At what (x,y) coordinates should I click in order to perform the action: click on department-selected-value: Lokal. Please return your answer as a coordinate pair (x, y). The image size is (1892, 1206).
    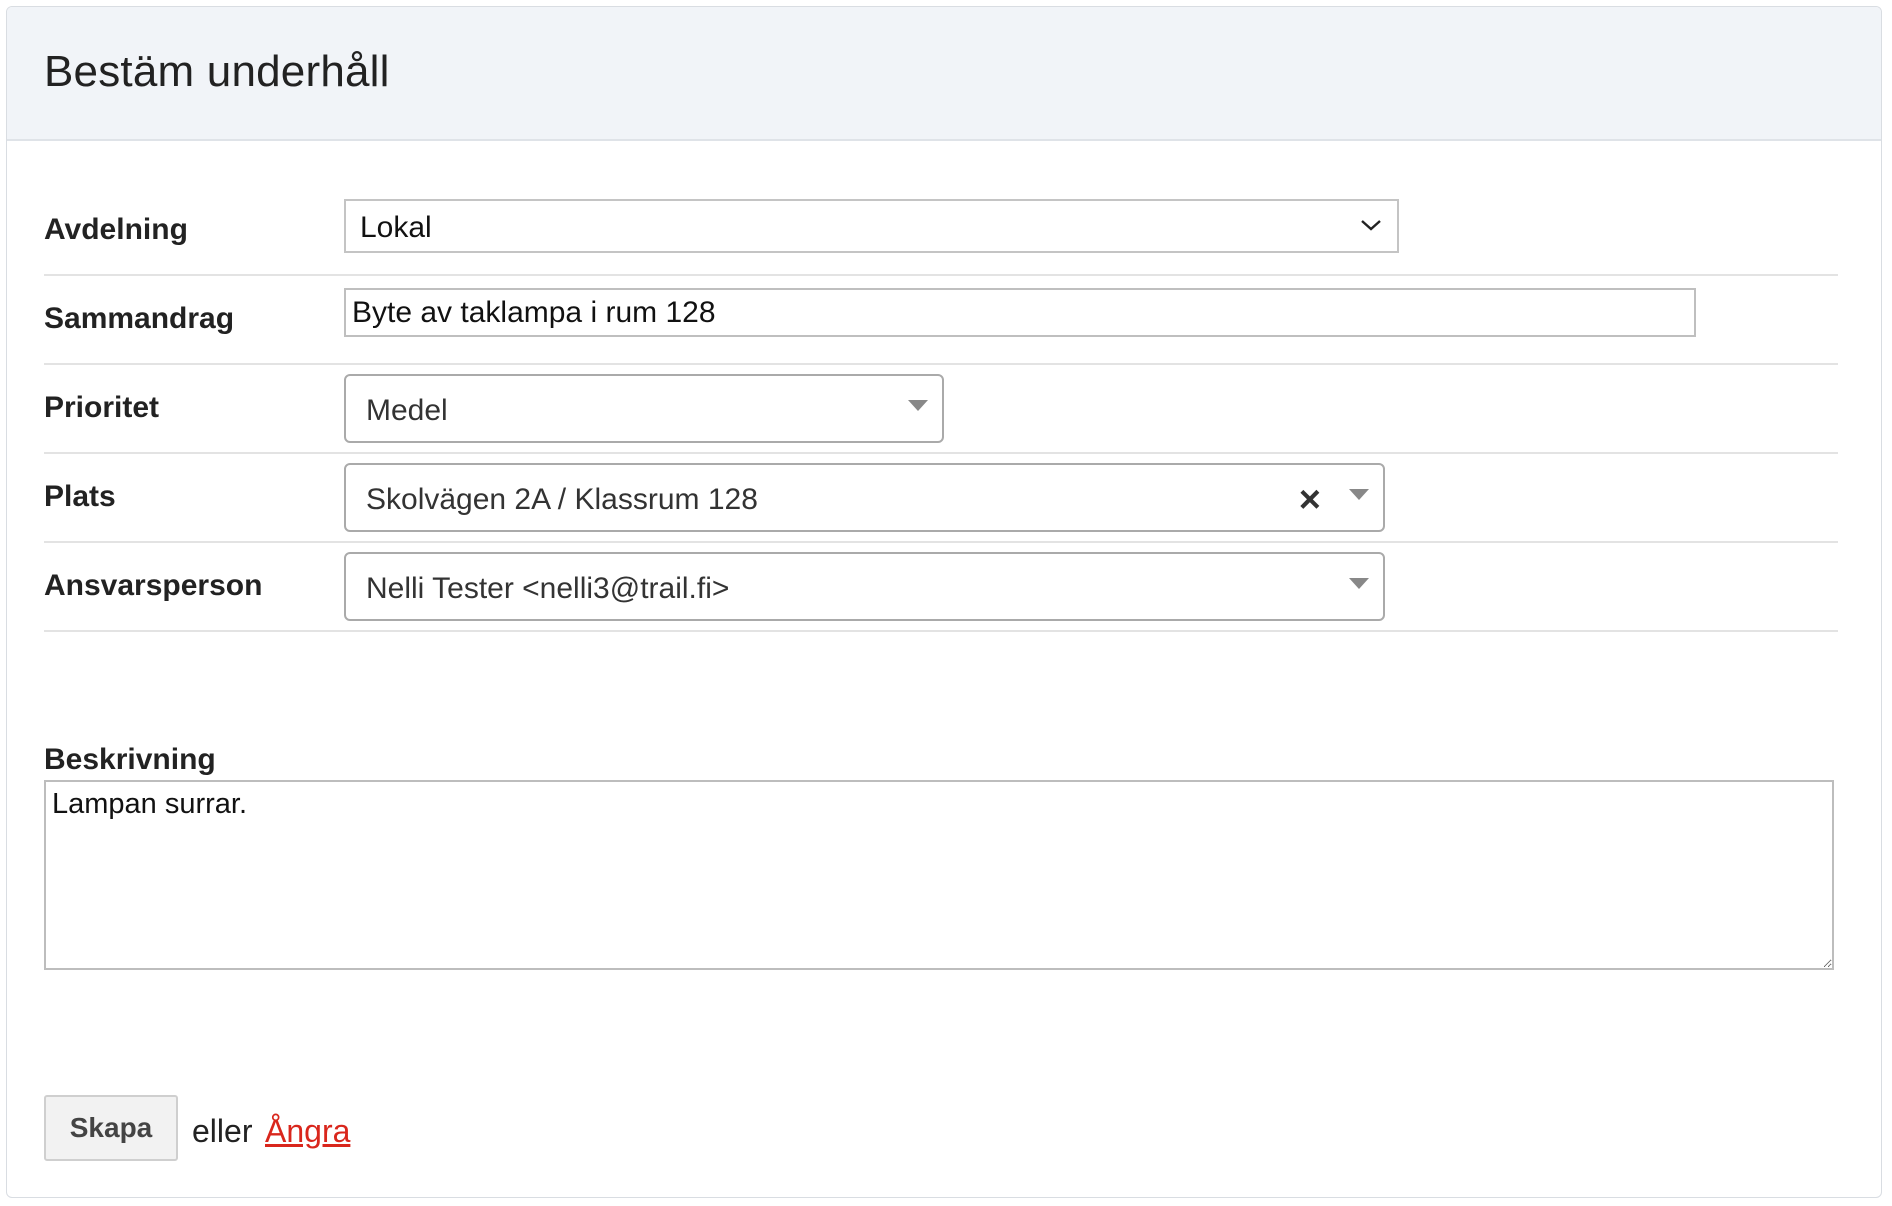
    Looking at the image, I should click on (396, 227).